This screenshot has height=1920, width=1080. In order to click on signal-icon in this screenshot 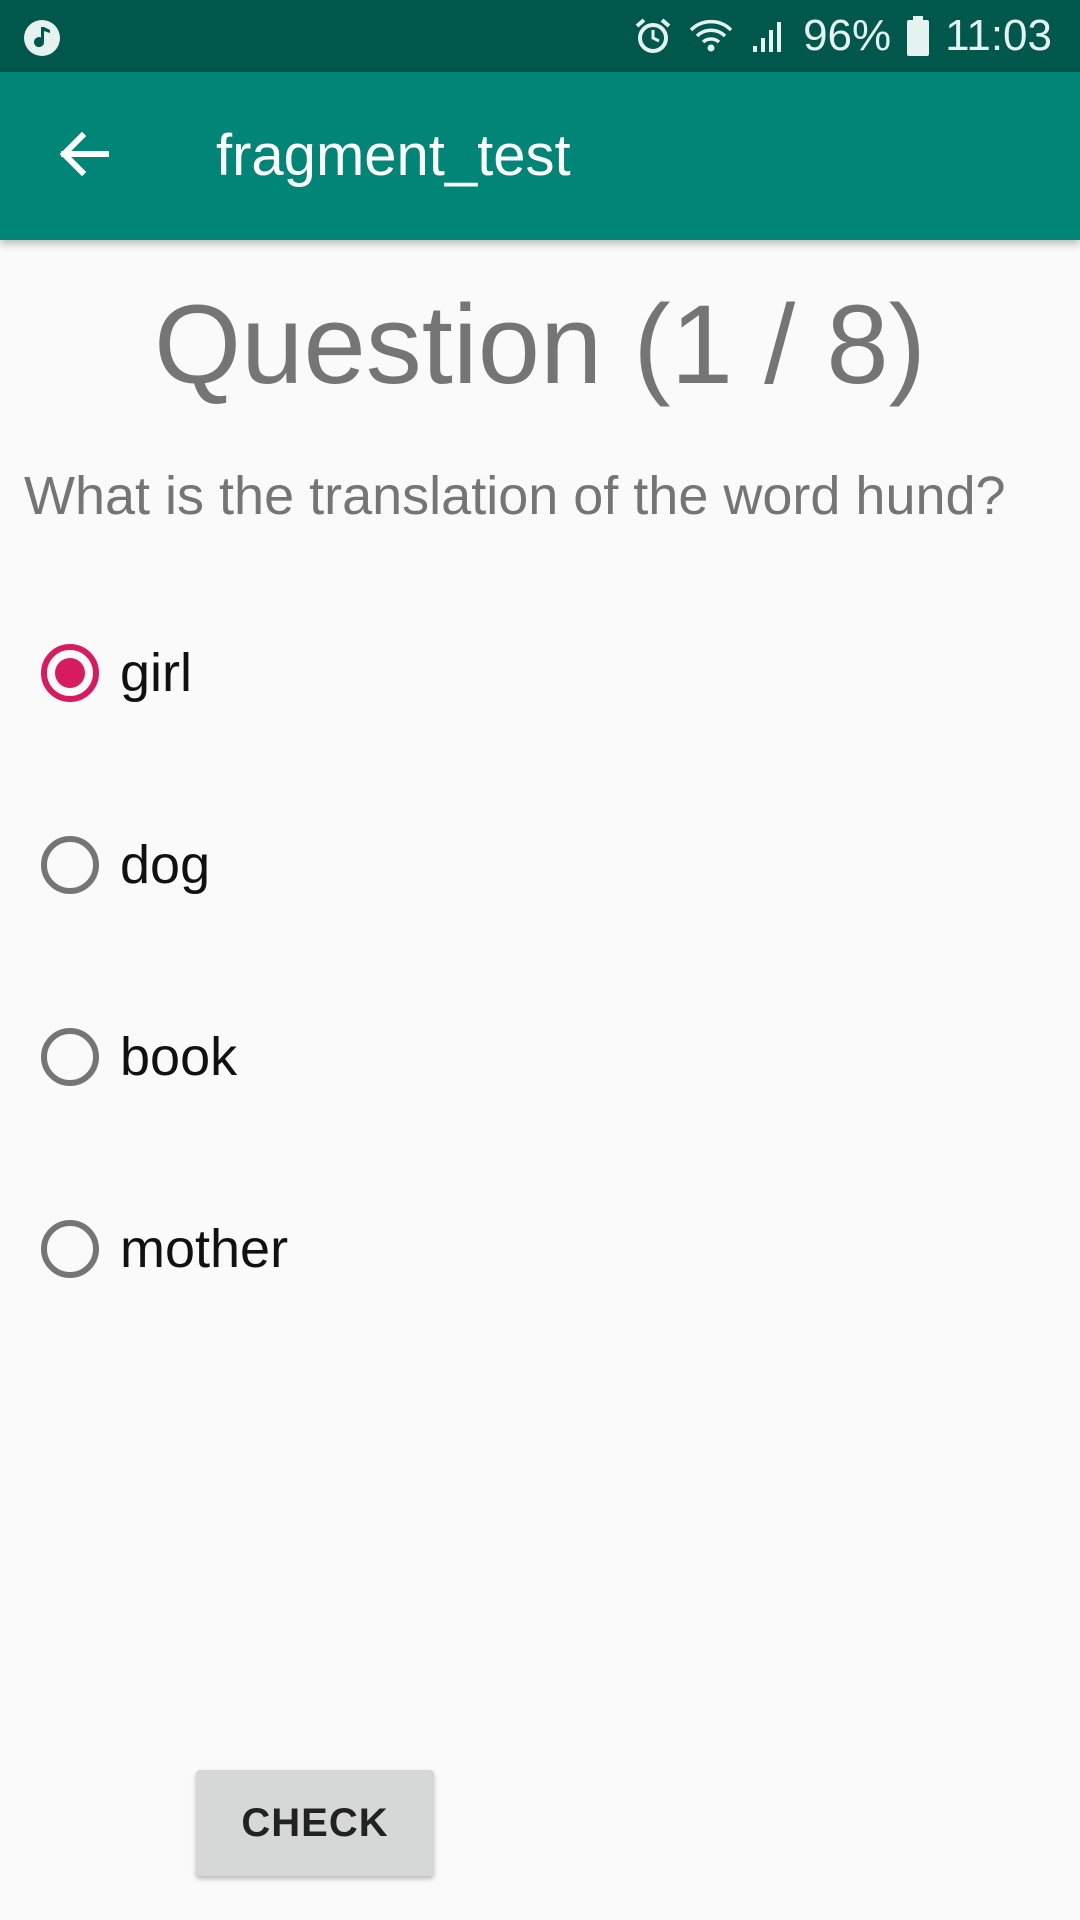, I will do `click(769, 36)`.